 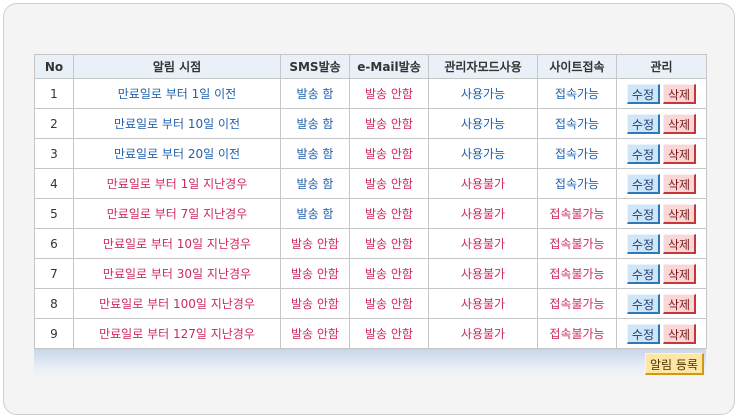 I want to click on cell-no: 1, so click(x=54, y=93).